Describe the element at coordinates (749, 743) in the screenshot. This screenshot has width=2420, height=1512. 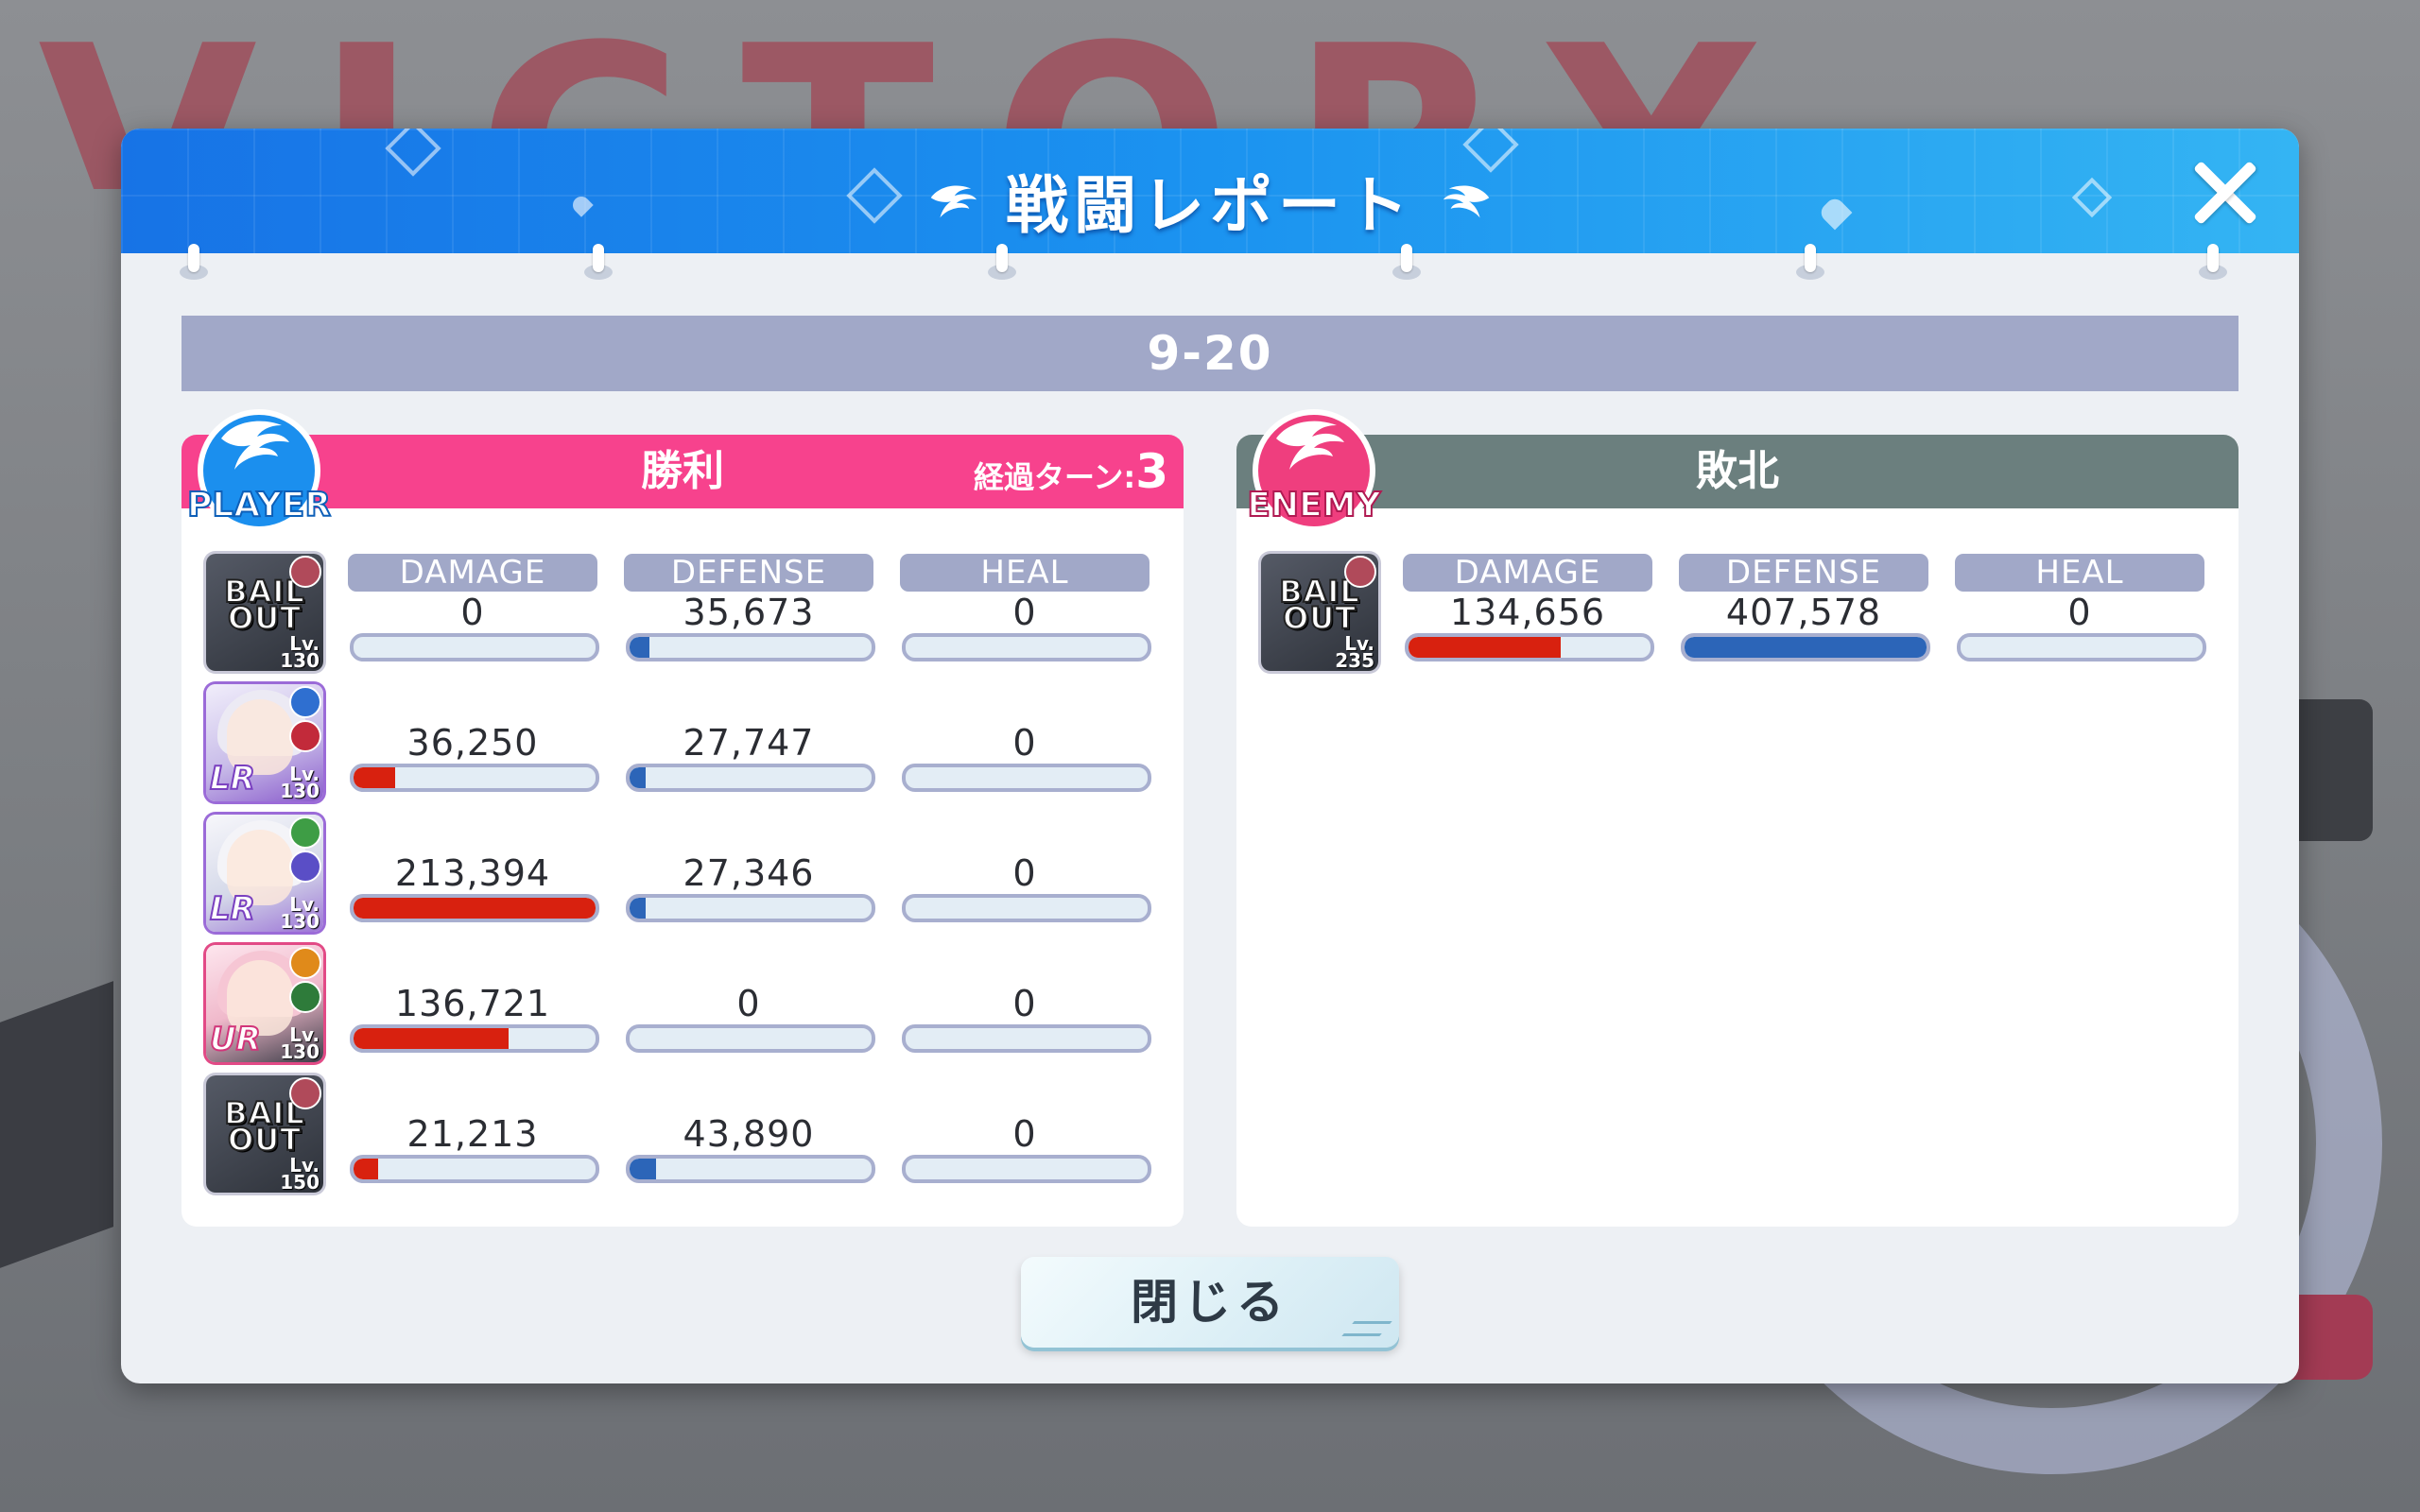
I see `defense-value: 27,747` at that location.